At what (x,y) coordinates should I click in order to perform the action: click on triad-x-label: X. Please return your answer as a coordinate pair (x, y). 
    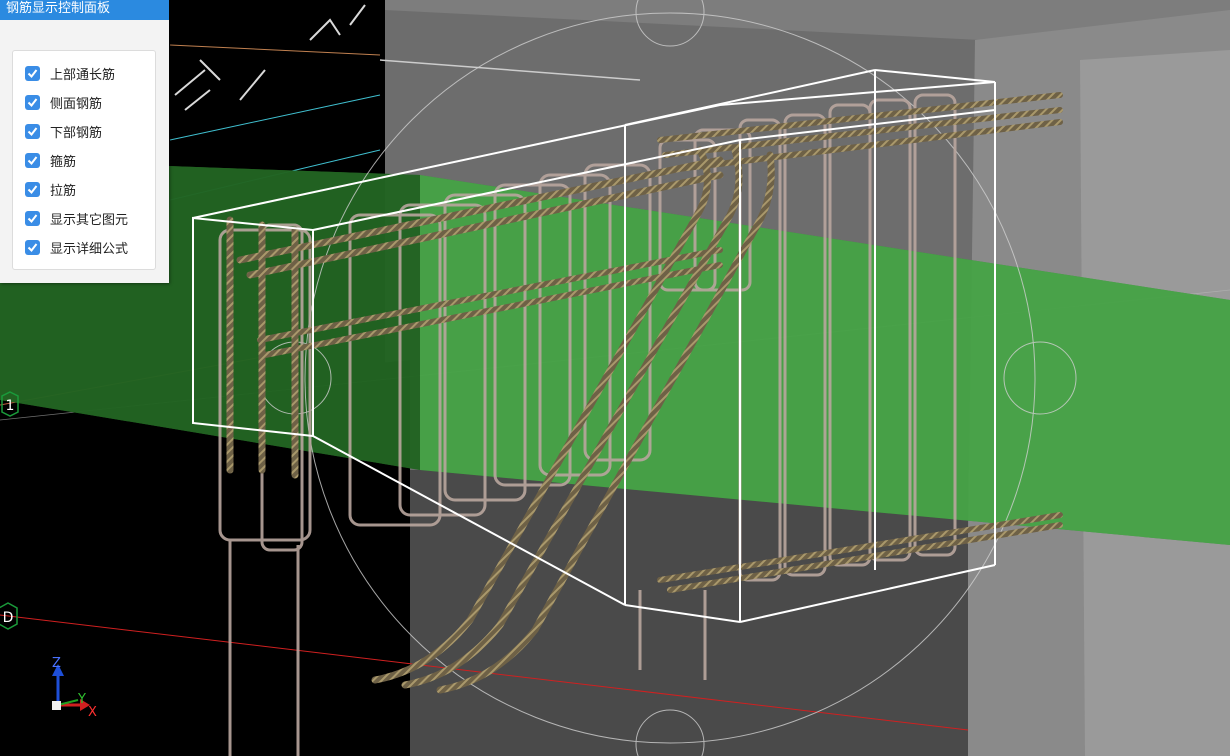
    Looking at the image, I should click on (92, 712).